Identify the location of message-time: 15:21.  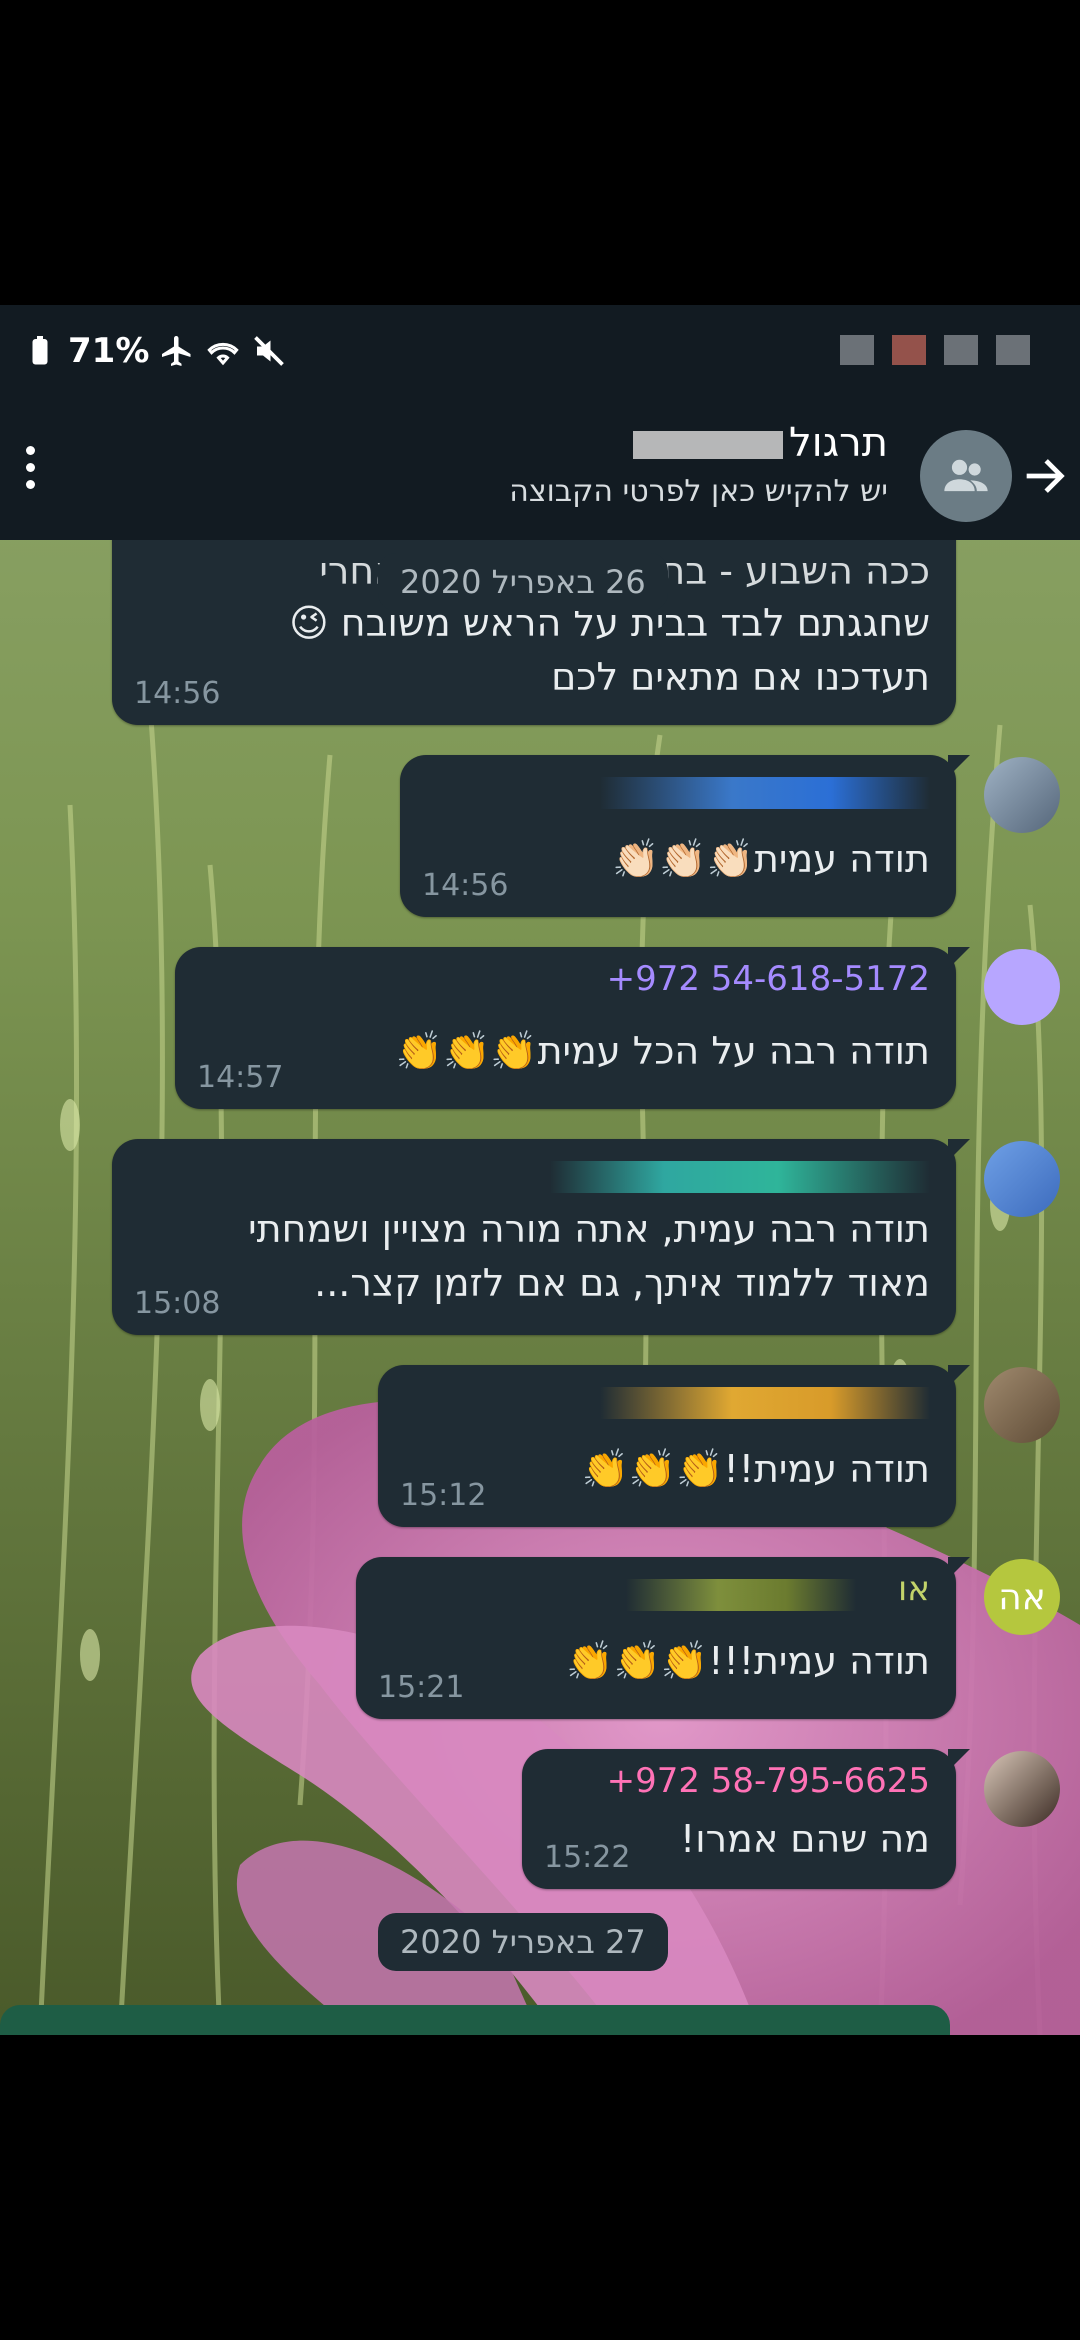
(421, 1687).